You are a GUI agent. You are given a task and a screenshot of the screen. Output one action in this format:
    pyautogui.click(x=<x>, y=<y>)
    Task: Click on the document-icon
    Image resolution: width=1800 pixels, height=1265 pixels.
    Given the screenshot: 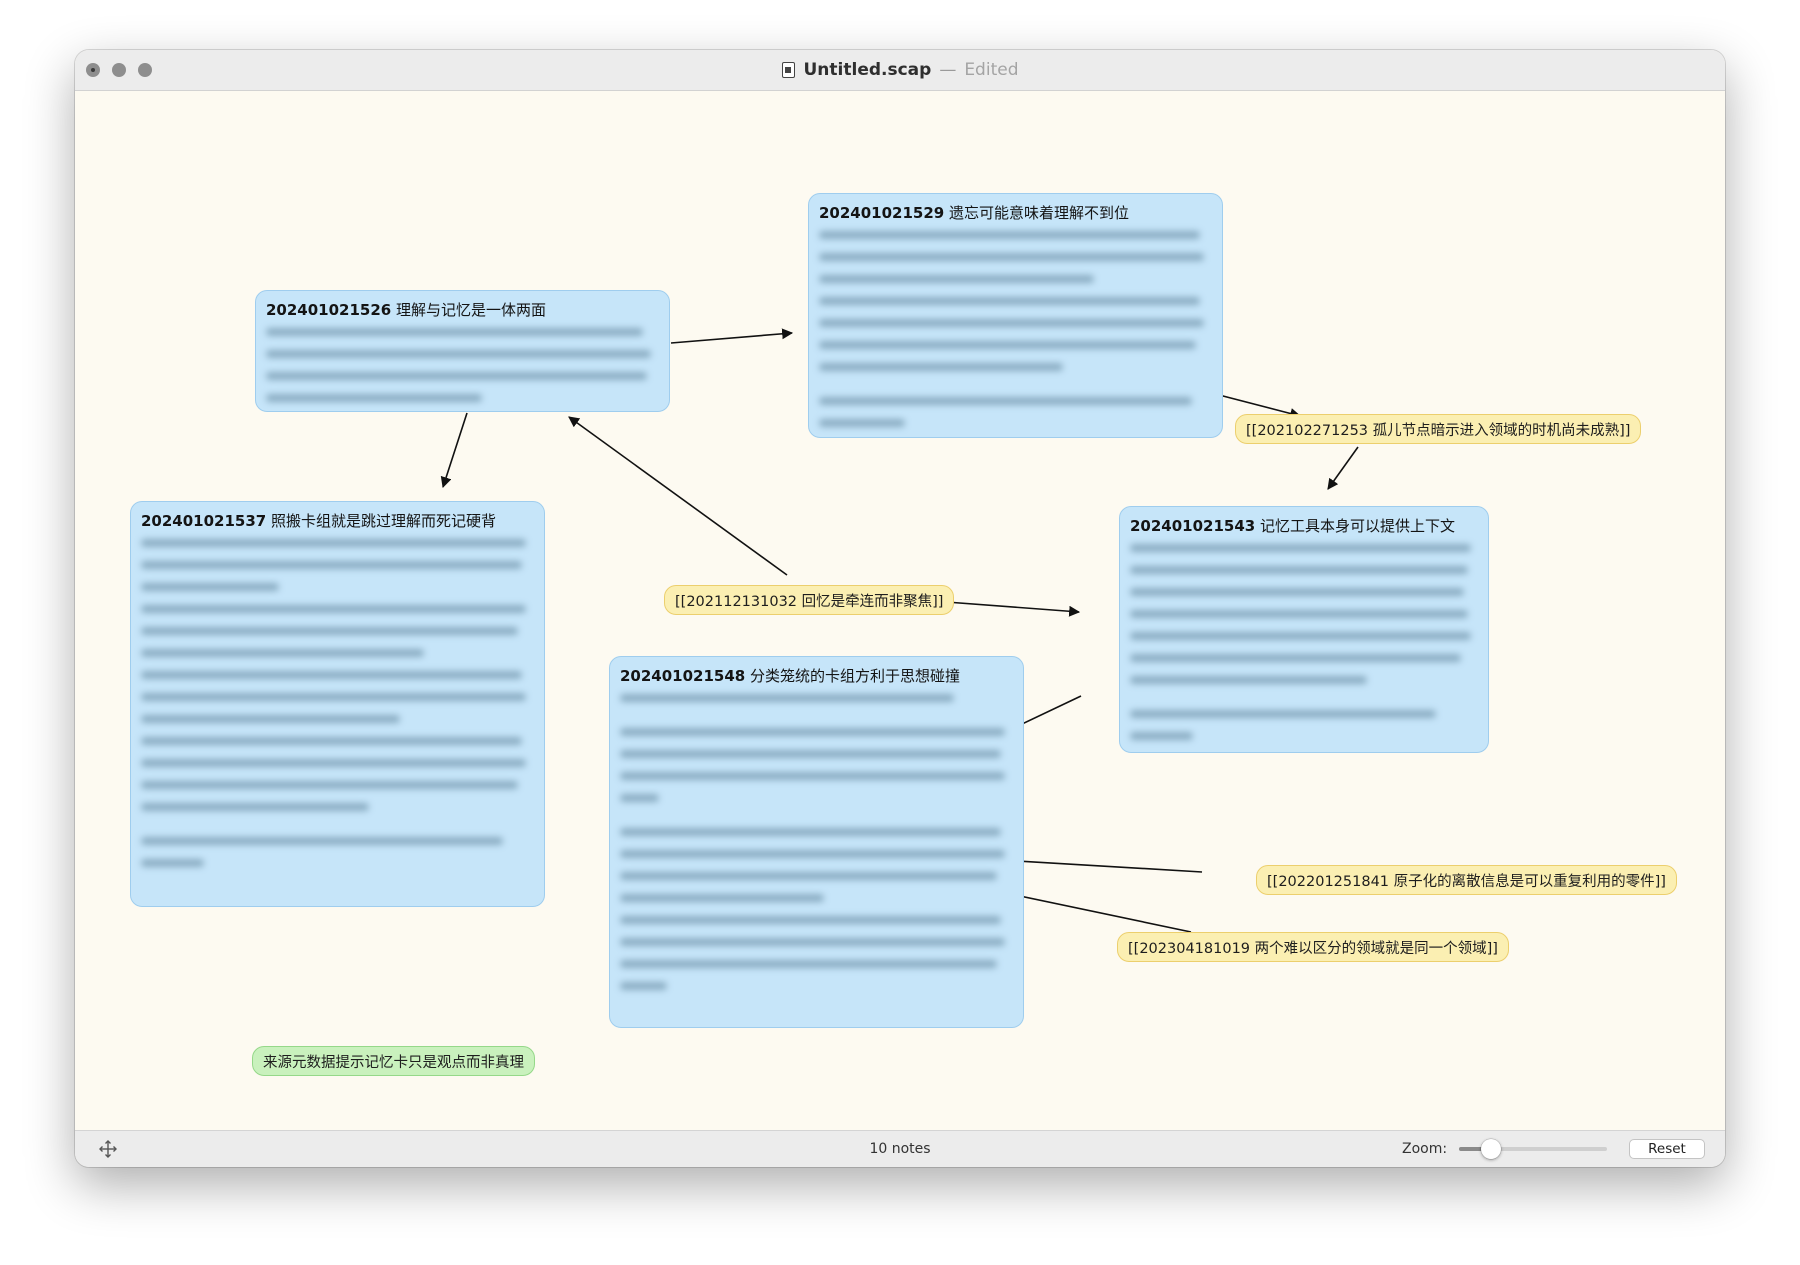 What is the action you would take?
    pyautogui.click(x=788, y=70)
    